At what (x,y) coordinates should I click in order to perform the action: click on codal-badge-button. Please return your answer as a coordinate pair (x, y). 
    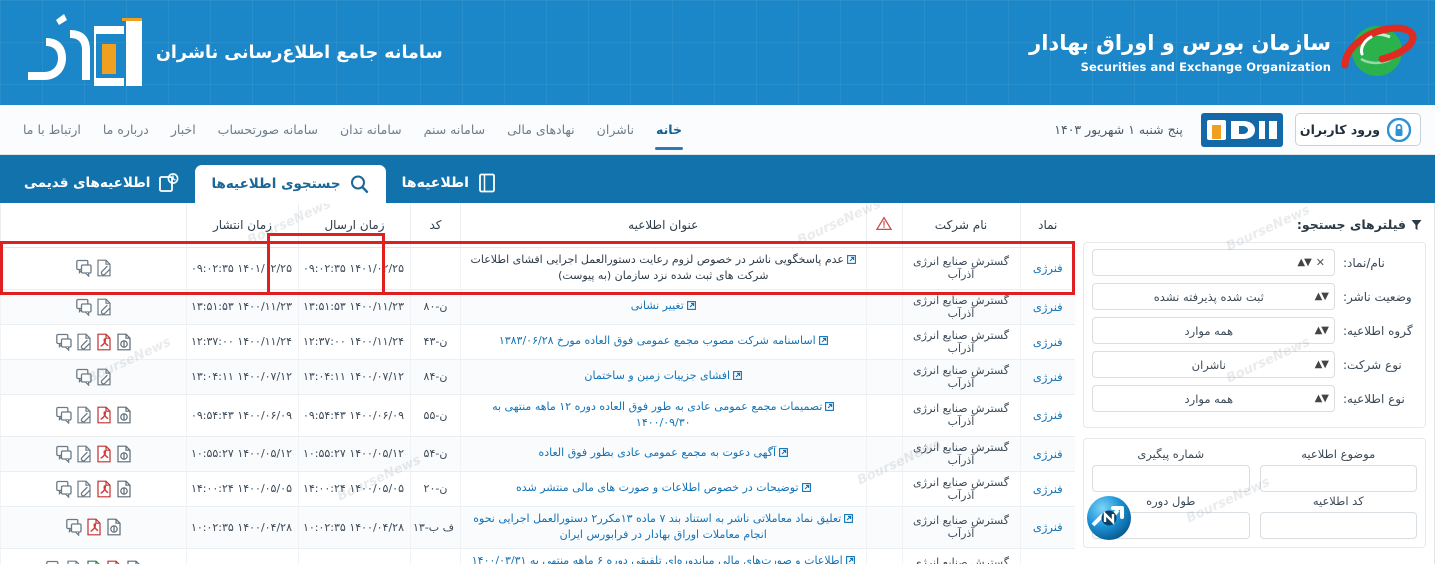
    Looking at the image, I should click on (1241, 129).